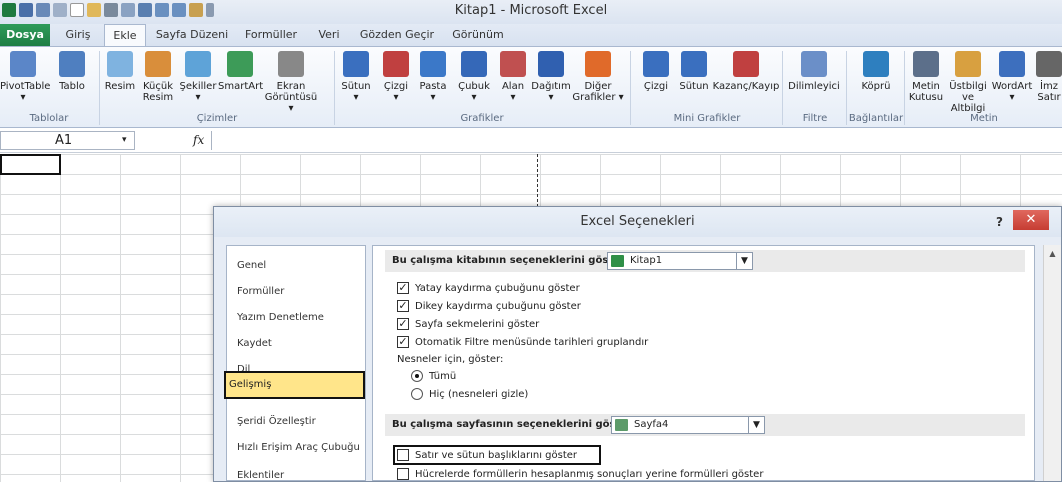 The height and width of the screenshot is (482, 1062). What do you see at coordinates (450, 359) in the screenshot?
I see `objects-label: Nesneler için, göster:` at bounding box center [450, 359].